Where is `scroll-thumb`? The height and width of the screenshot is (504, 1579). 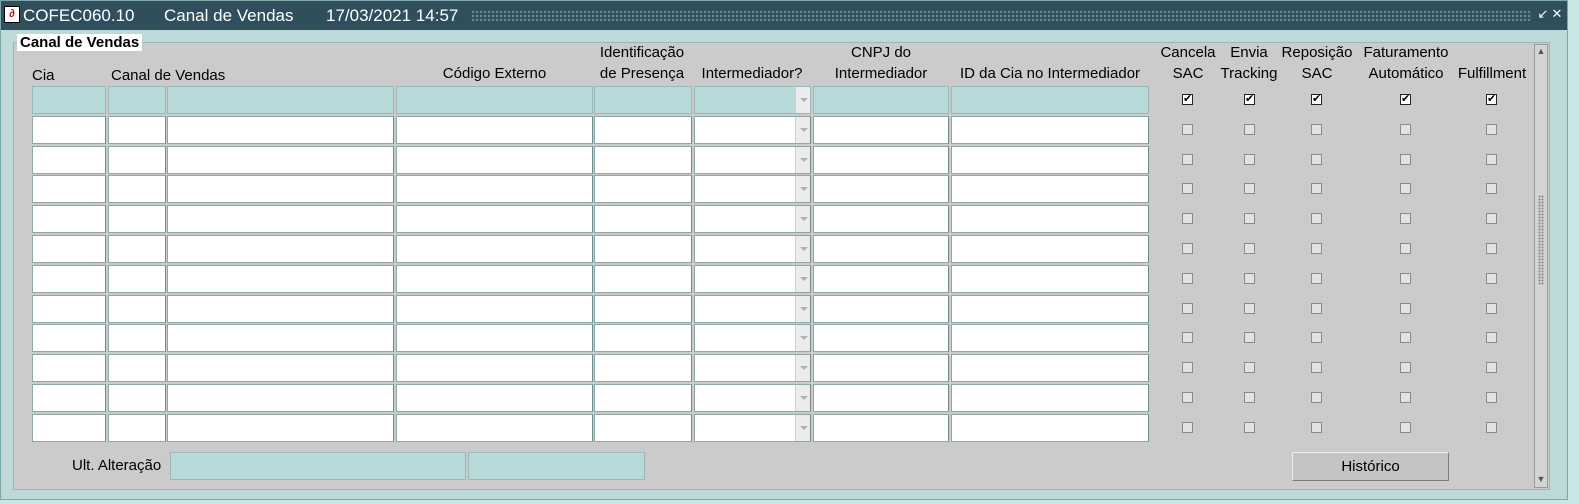 scroll-thumb is located at coordinates (1541, 240).